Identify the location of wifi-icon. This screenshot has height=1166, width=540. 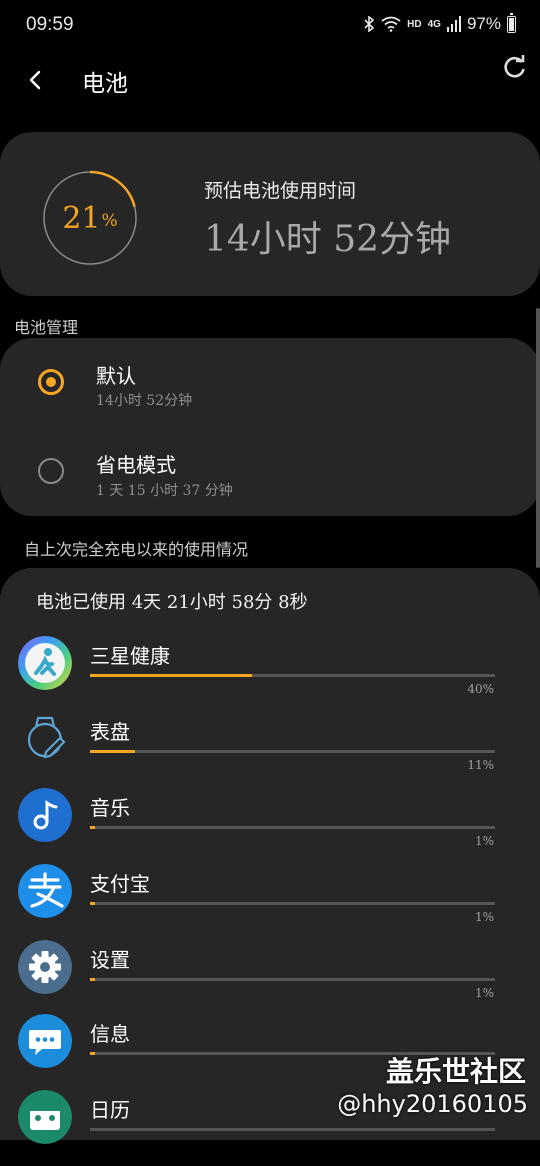
(391, 24).